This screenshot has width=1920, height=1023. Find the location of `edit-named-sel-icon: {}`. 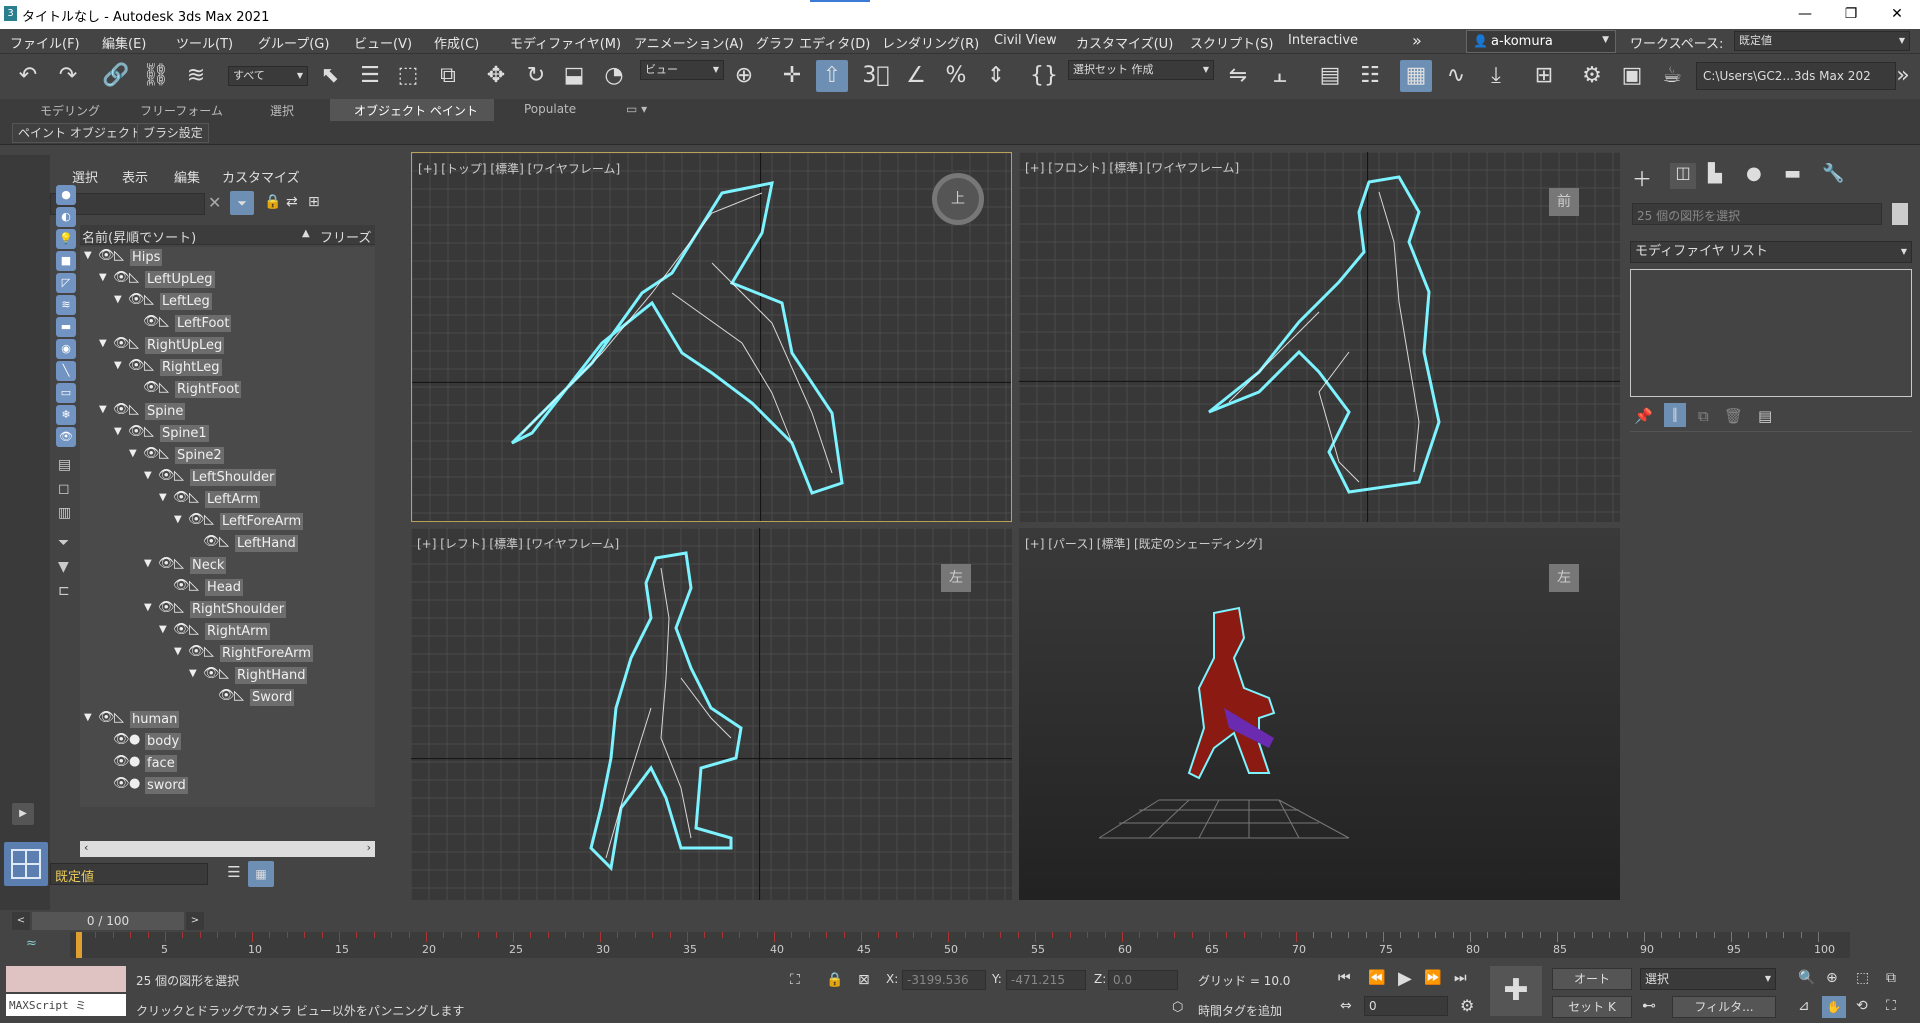

edit-named-sel-icon: {} is located at coordinates (1044, 76).